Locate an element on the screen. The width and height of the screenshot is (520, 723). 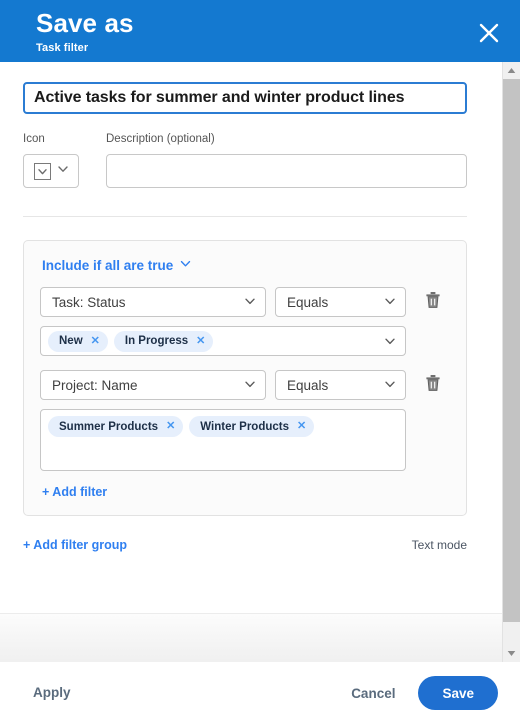
dialog-title: Save as is located at coordinates (85, 23).